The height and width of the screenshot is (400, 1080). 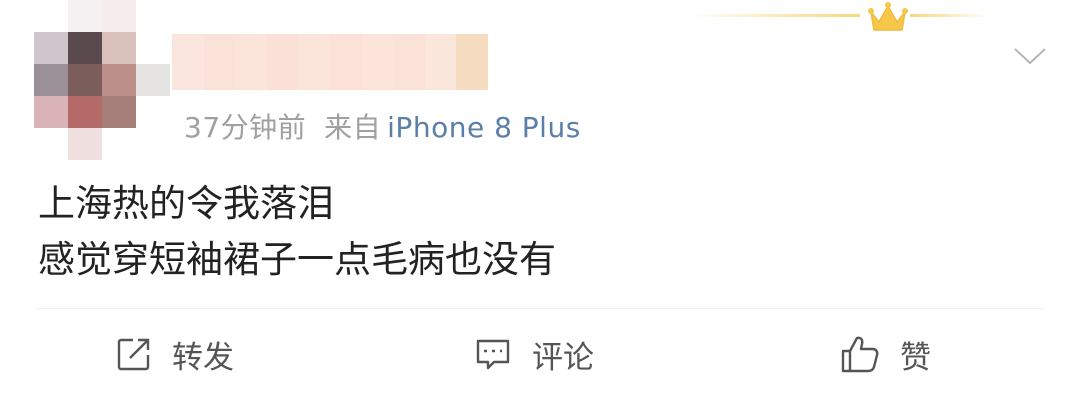 I want to click on post-source-device: iPhone 8 Plus, so click(x=484, y=127).